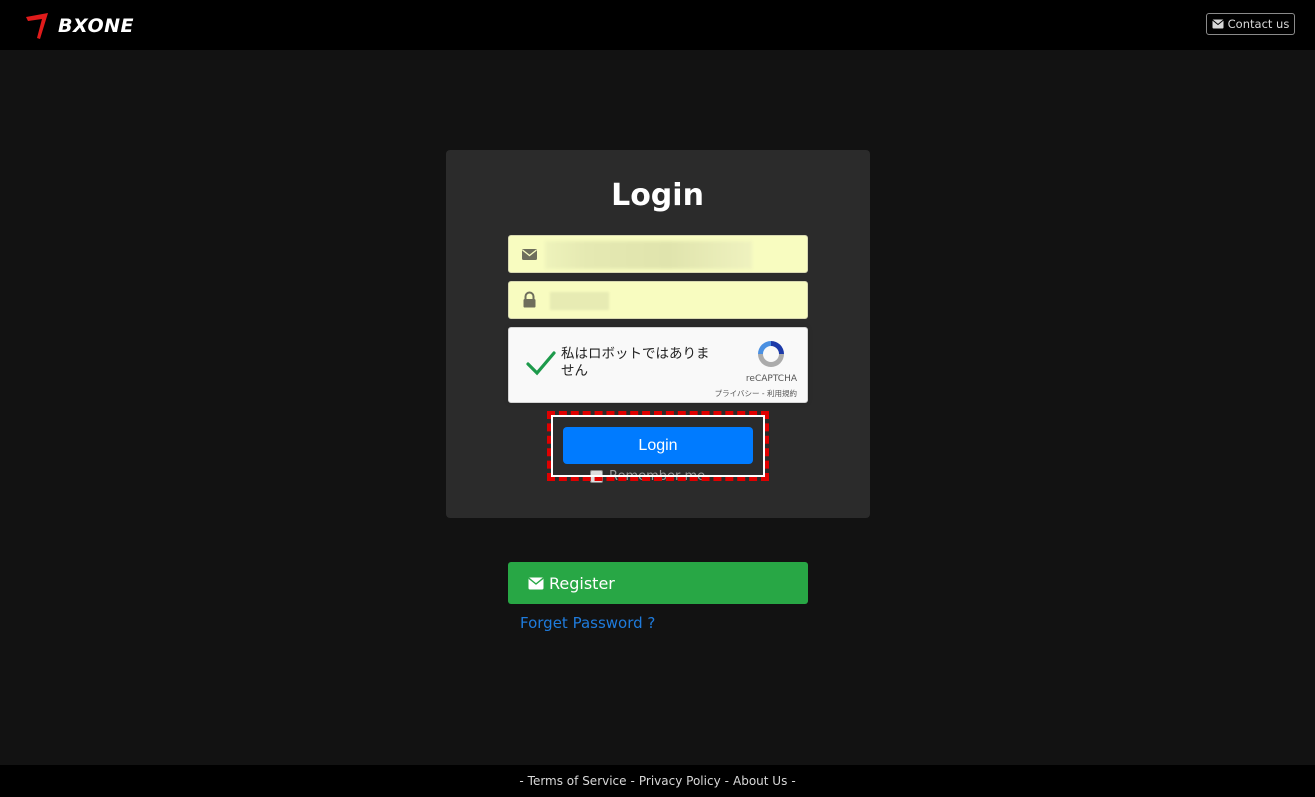  What do you see at coordinates (96, 26) in the screenshot?
I see `brand-name: BXONE` at bounding box center [96, 26].